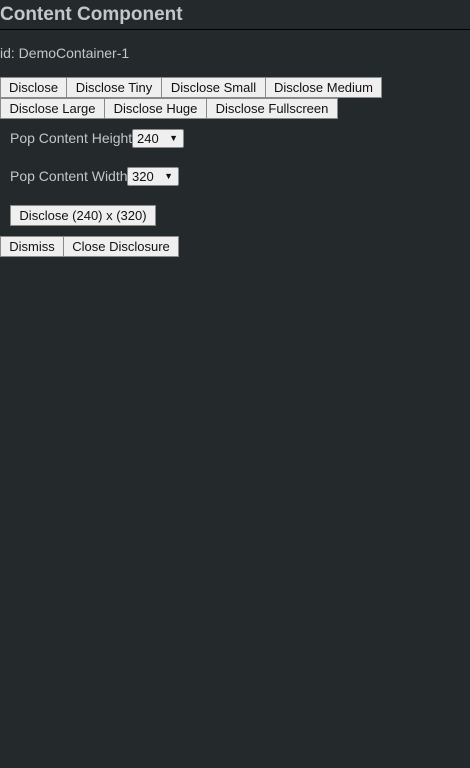 The width and height of the screenshot is (470, 768). What do you see at coordinates (143, 176) in the screenshot?
I see `pop-content-width-value: 320` at bounding box center [143, 176].